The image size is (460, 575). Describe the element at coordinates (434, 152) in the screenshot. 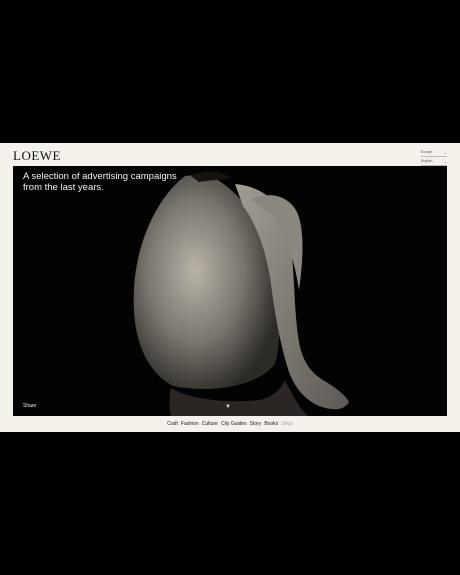

I see `region-select: Europe ⌄` at that location.